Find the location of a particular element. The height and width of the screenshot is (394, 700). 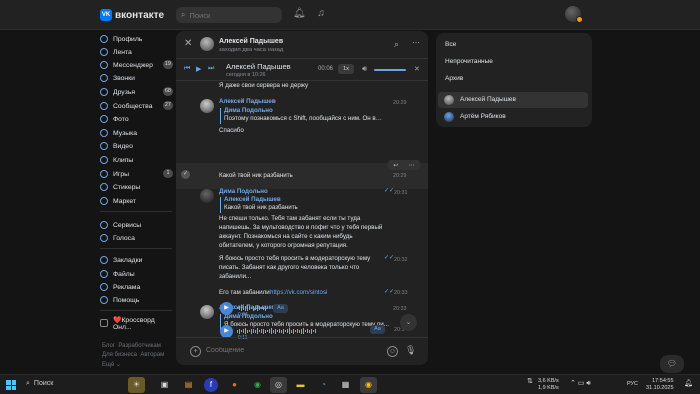

scroll-down-button: ⌄ is located at coordinates (408, 322).